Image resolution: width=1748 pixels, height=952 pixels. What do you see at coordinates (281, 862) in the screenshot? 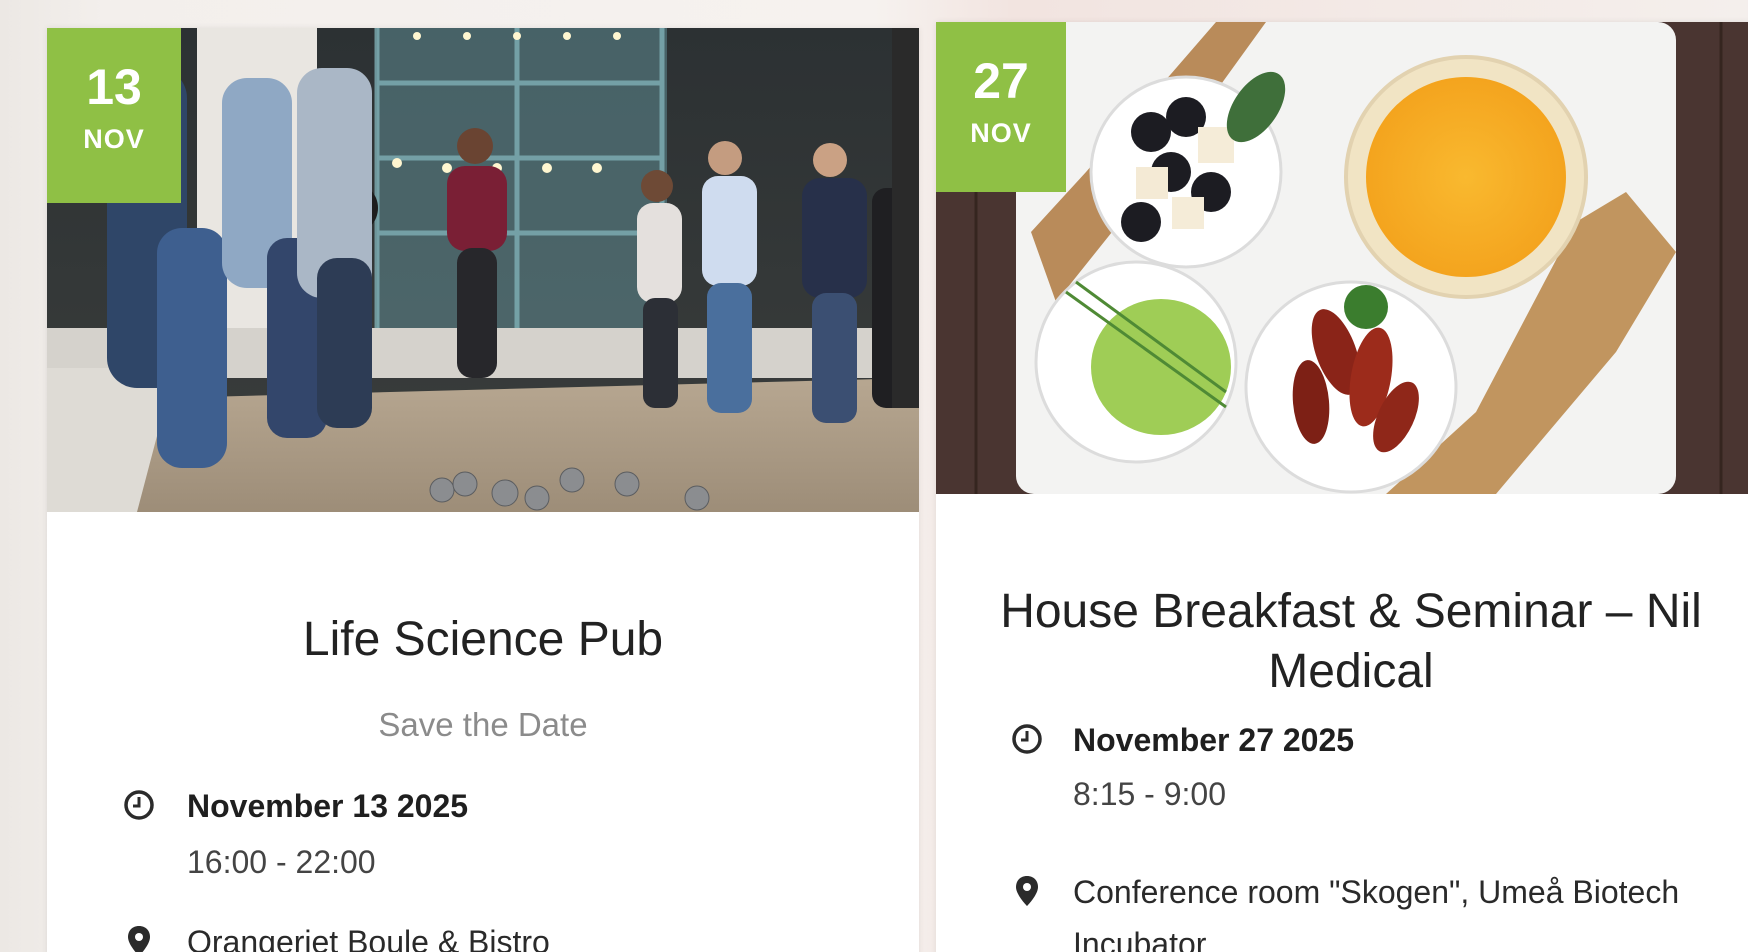
I see `event-time: 16:00 - 22:00` at bounding box center [281, 862].